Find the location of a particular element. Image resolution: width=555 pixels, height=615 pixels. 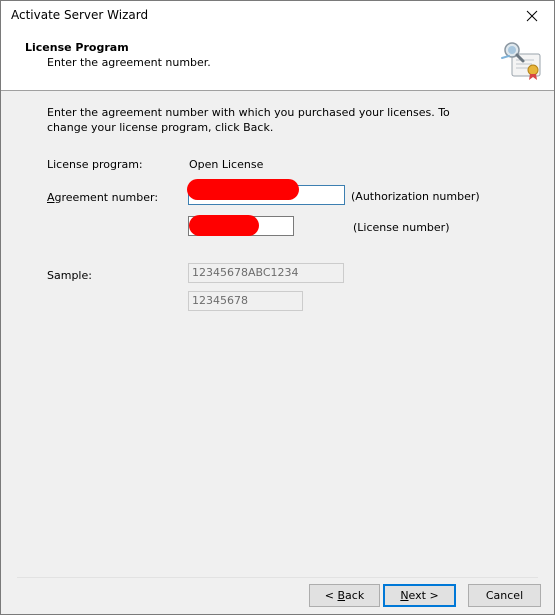

authorization-number-caption: (Authorization number) is located at coordinates (415, 196).